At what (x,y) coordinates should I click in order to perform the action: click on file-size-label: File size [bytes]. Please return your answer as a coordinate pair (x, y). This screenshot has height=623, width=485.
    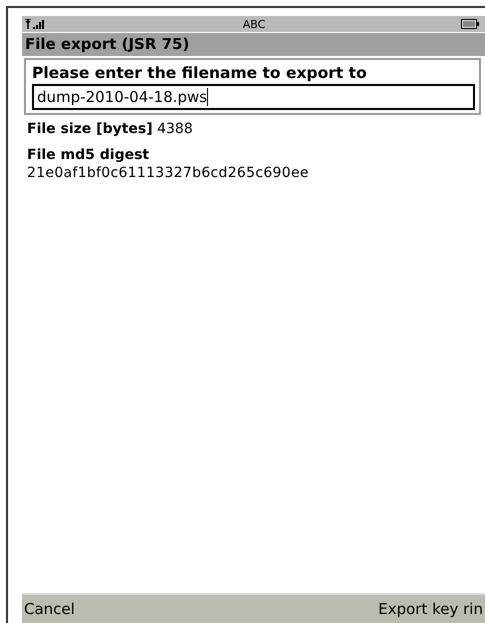
    Looking at the image, I should click on (90, 129).